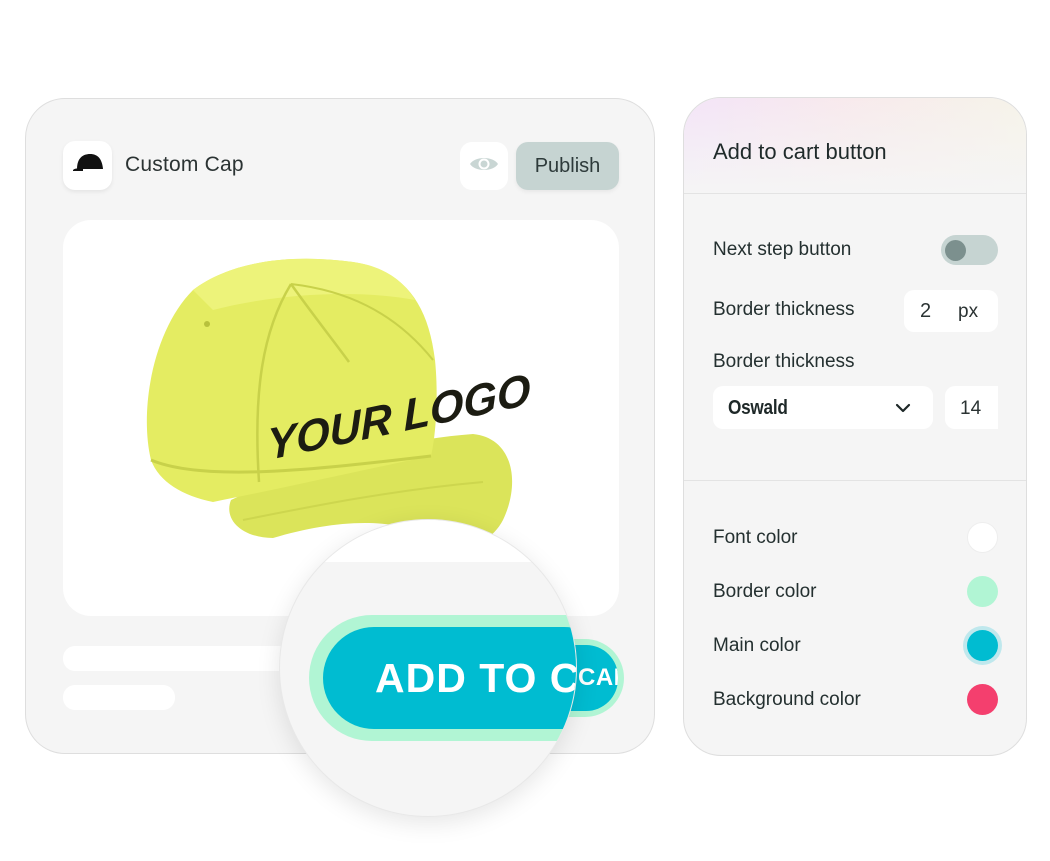  I want to click on eye-icon, so click(484, 166).